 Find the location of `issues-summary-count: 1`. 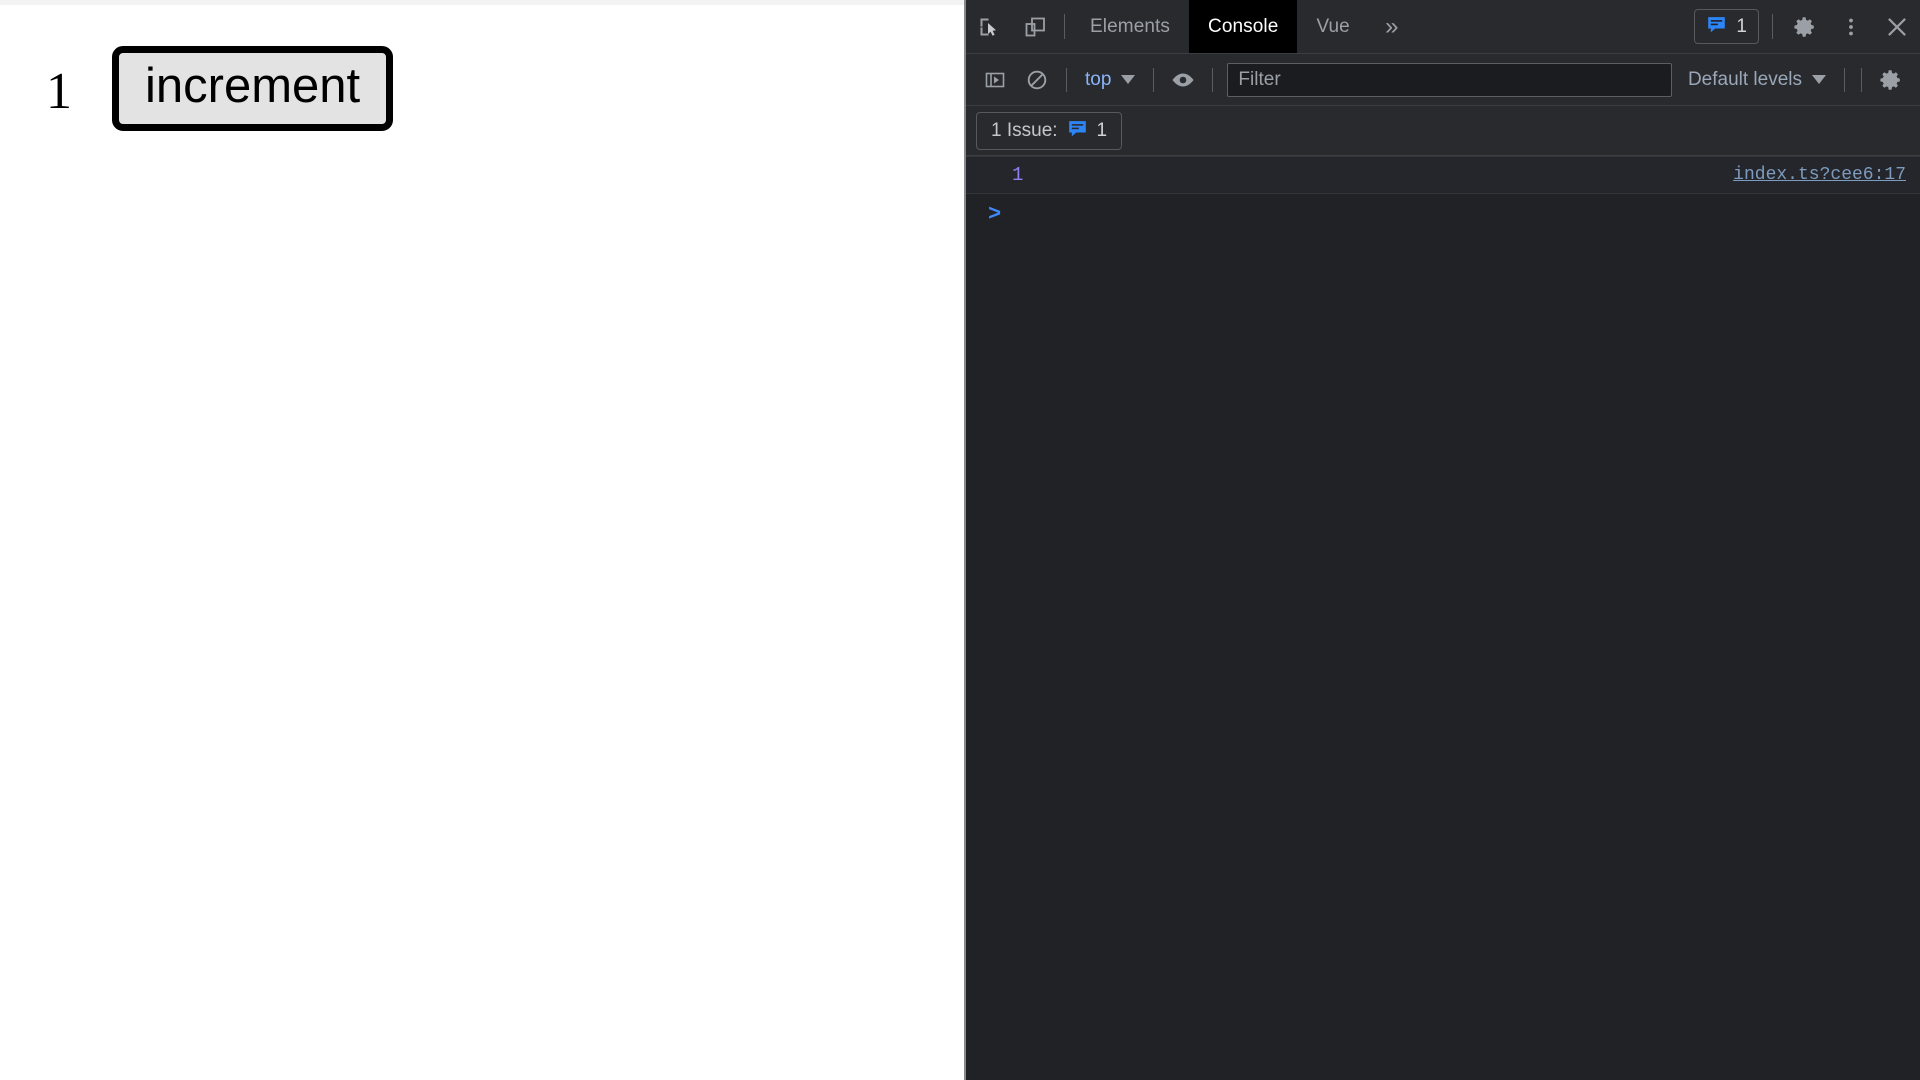

issues-summary-count: 1 is located at coordinates (1102, 130).